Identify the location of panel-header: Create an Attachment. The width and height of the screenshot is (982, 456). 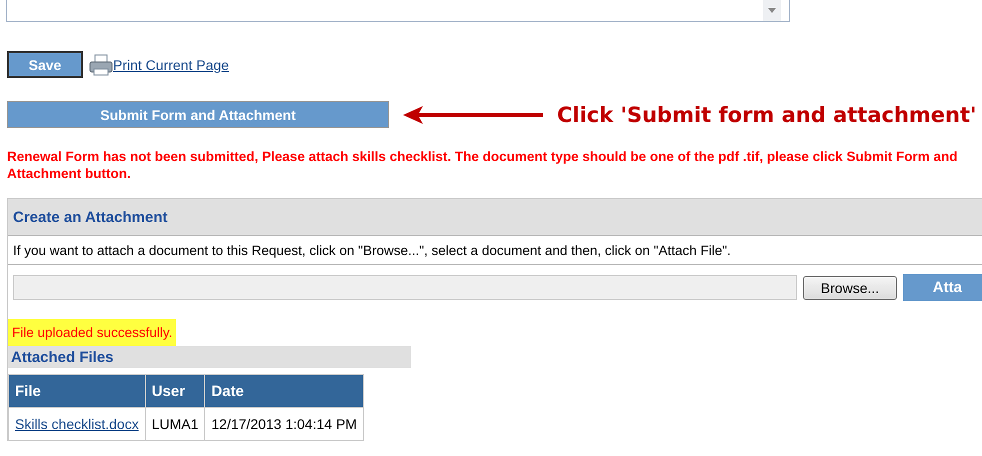
(495, 216).